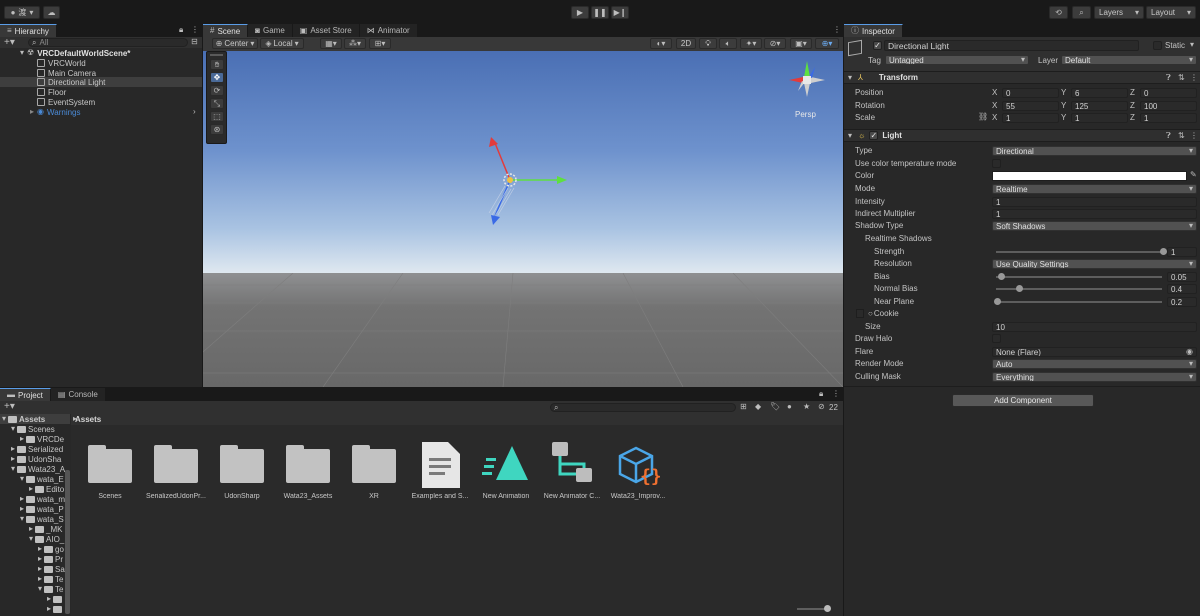  I want to click on lock-icon: 🔒︎, so click(821, 394).